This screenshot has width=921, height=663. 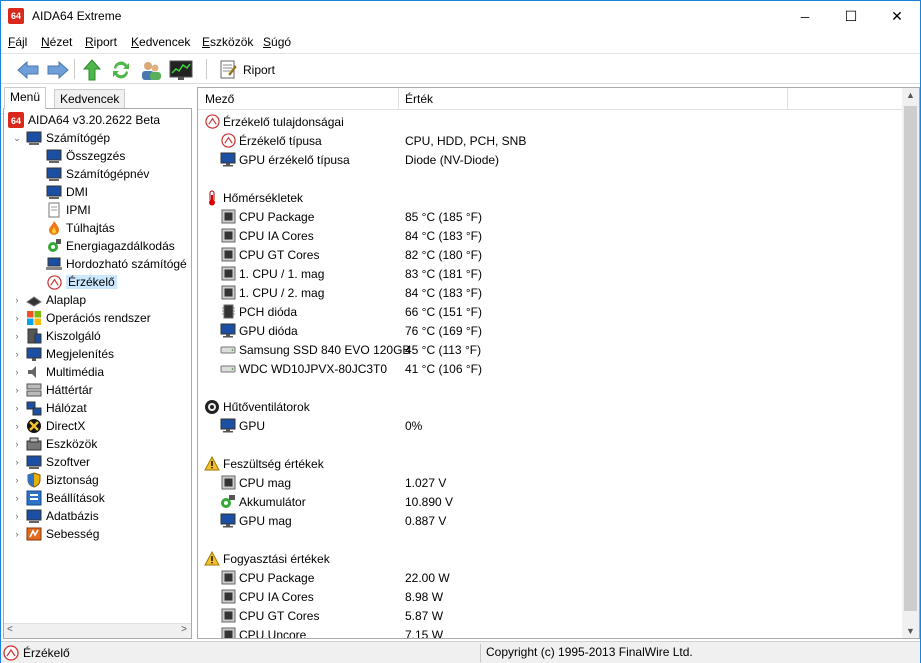 What do you see at coordinates (263, 631) in the screenshot?
I see `sensor-row: CPU Uncore` at bounding box center [263, 631].